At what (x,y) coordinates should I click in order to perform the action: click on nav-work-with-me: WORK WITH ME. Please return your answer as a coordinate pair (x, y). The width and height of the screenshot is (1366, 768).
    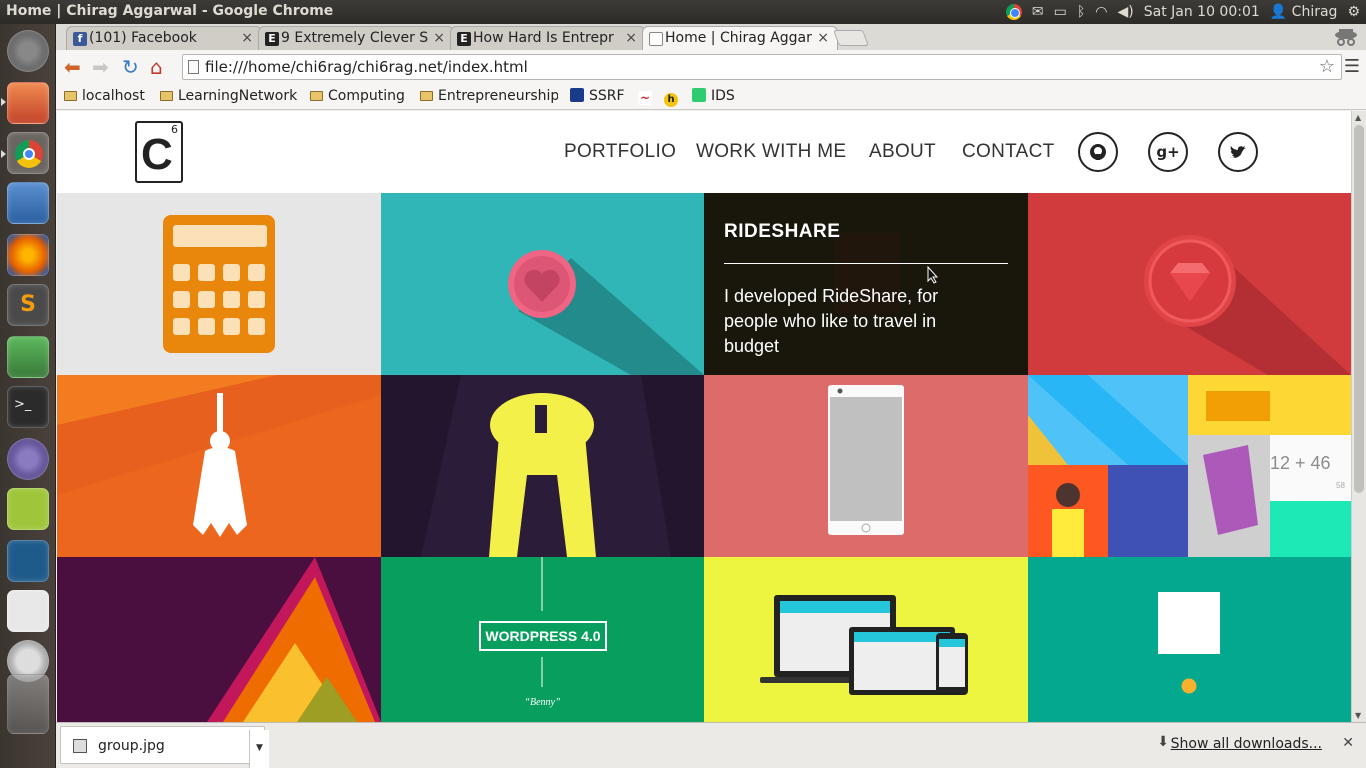
    Looking at the image, I should click on (771, 152).